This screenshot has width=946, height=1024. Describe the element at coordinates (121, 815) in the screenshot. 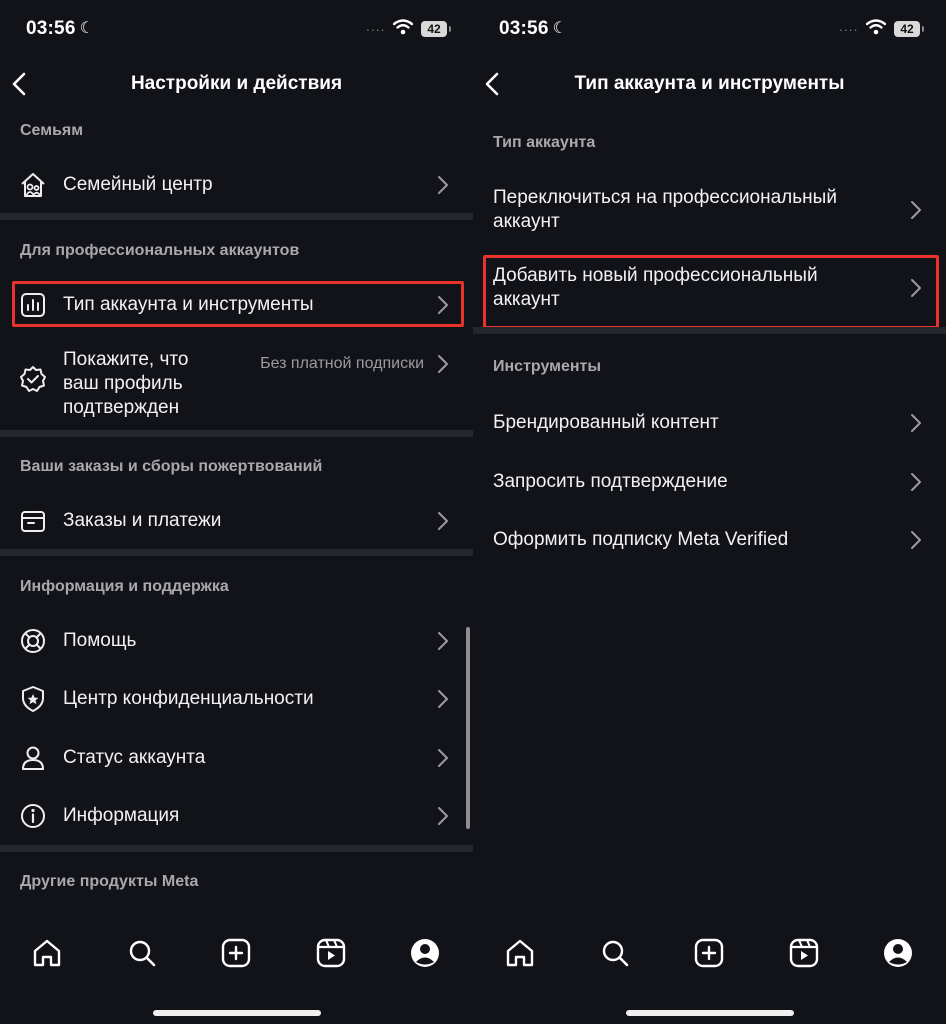

I see `information-label: Информация` at that location.